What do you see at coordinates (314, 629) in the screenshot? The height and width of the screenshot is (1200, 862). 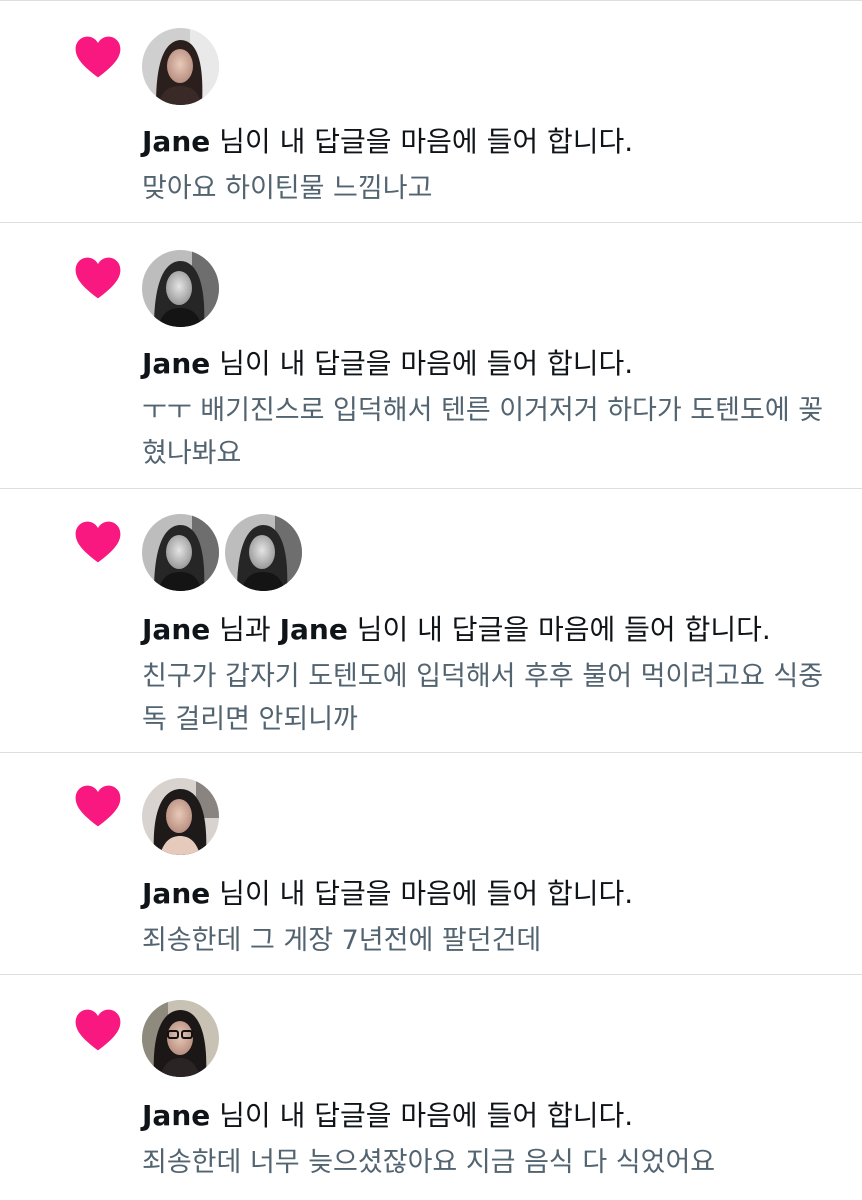 I see `user-name-2: Jane` at bounding box center [314, 629].